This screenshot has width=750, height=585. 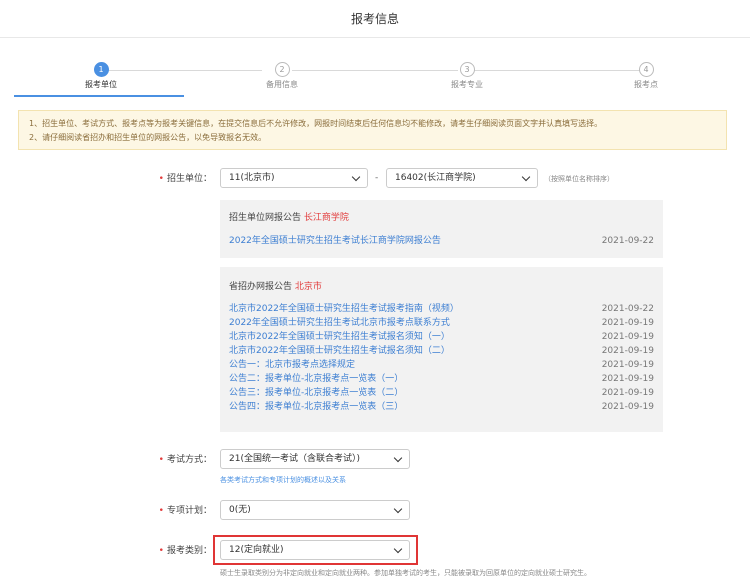 What do you see at coordinates (185, 511) in the screenshot?
I see `special-label: • 专项计划：` at bounding box center [185, 511].